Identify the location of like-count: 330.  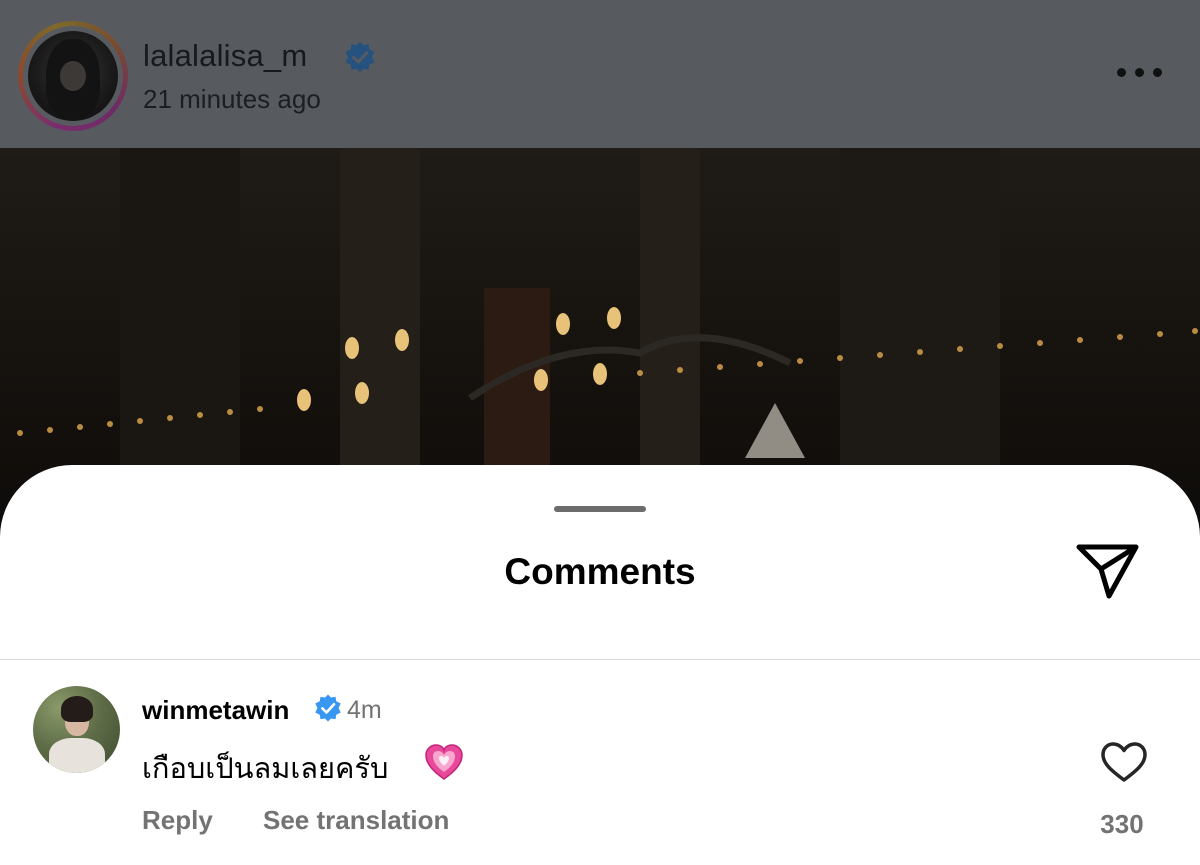
(1122, 824).